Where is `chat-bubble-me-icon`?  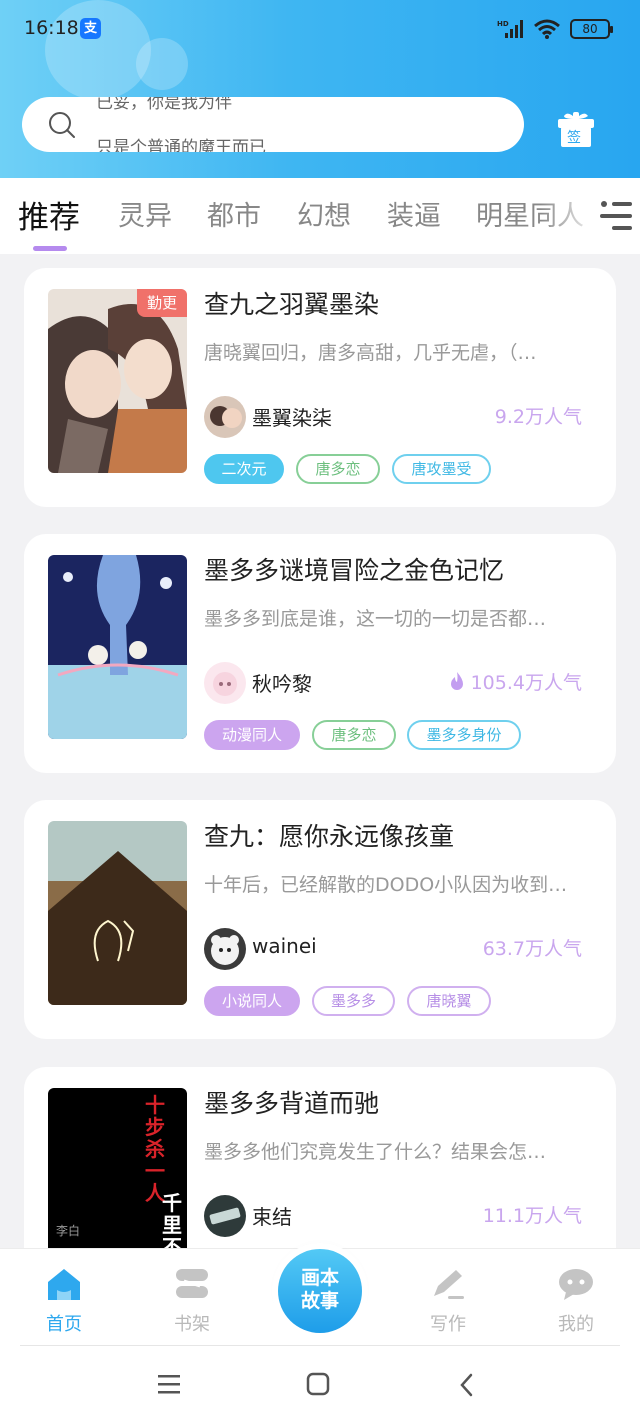
chat-bubble-me-icon is located at coordinates (576, 1284).